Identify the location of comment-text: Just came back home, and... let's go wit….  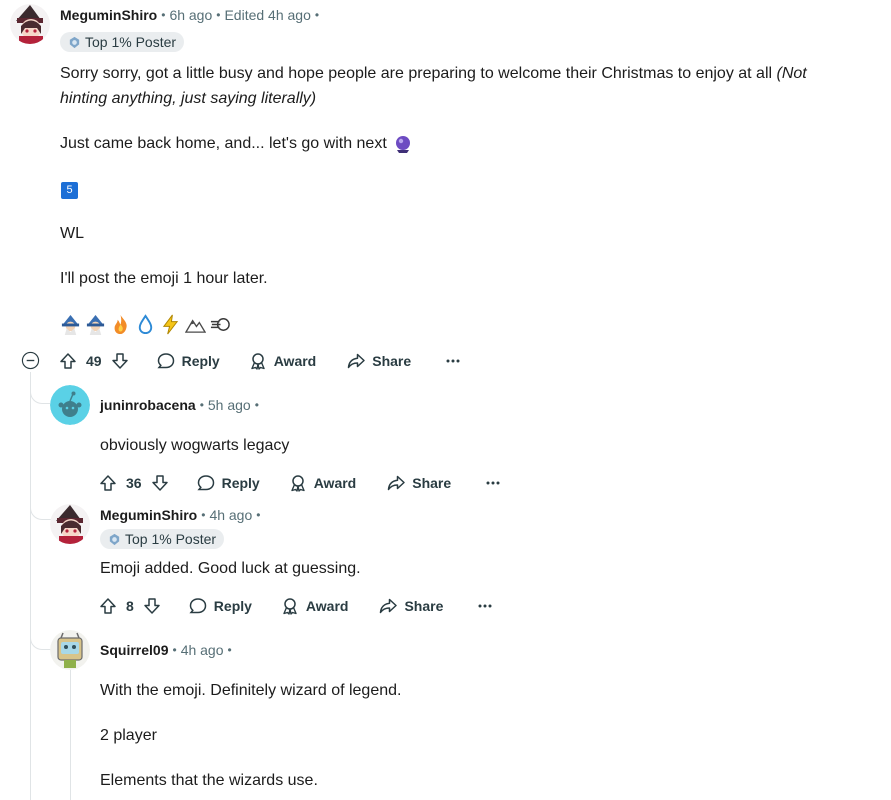
(236, 144).